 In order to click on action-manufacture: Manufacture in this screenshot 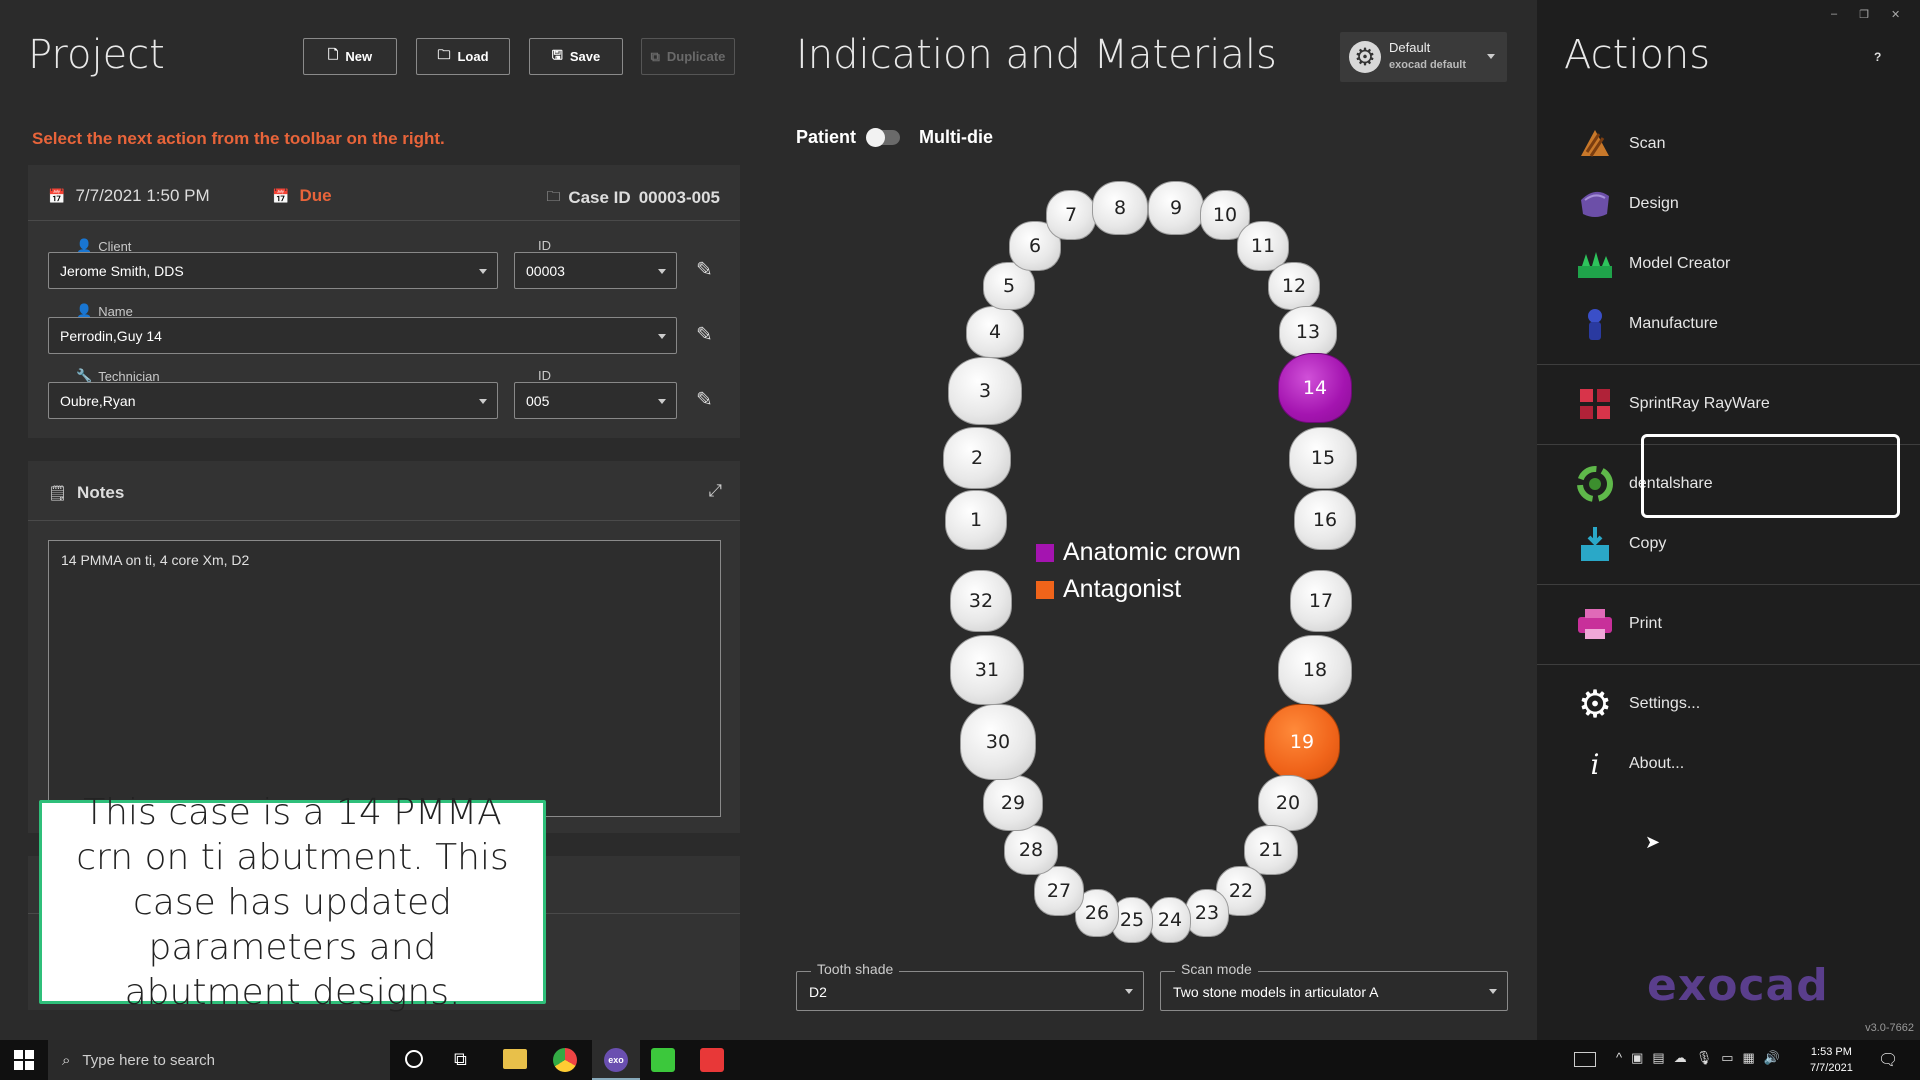, I will do `click(1646, 324)`.